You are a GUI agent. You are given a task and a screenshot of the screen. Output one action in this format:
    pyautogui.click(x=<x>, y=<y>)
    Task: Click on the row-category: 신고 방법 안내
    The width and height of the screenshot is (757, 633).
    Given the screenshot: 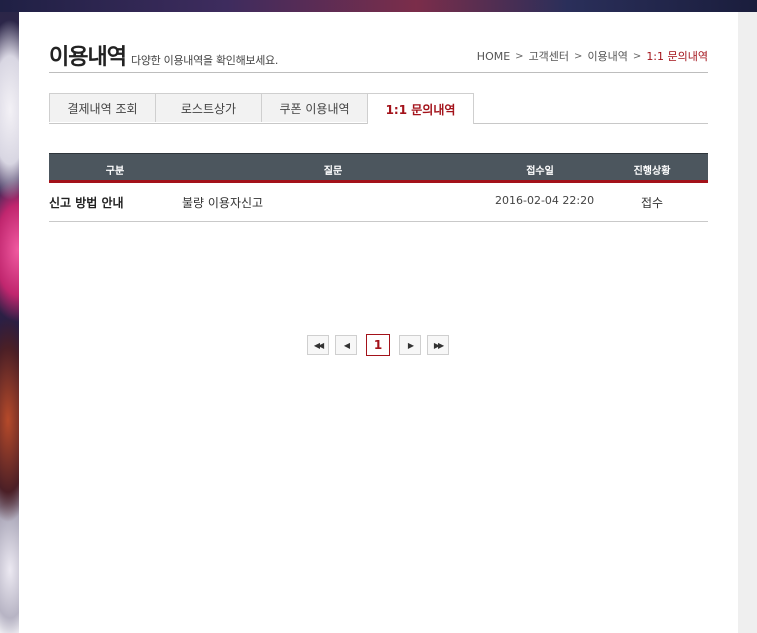 What is the action you would take?
    pyautogui.click(x=86, y=203)
    